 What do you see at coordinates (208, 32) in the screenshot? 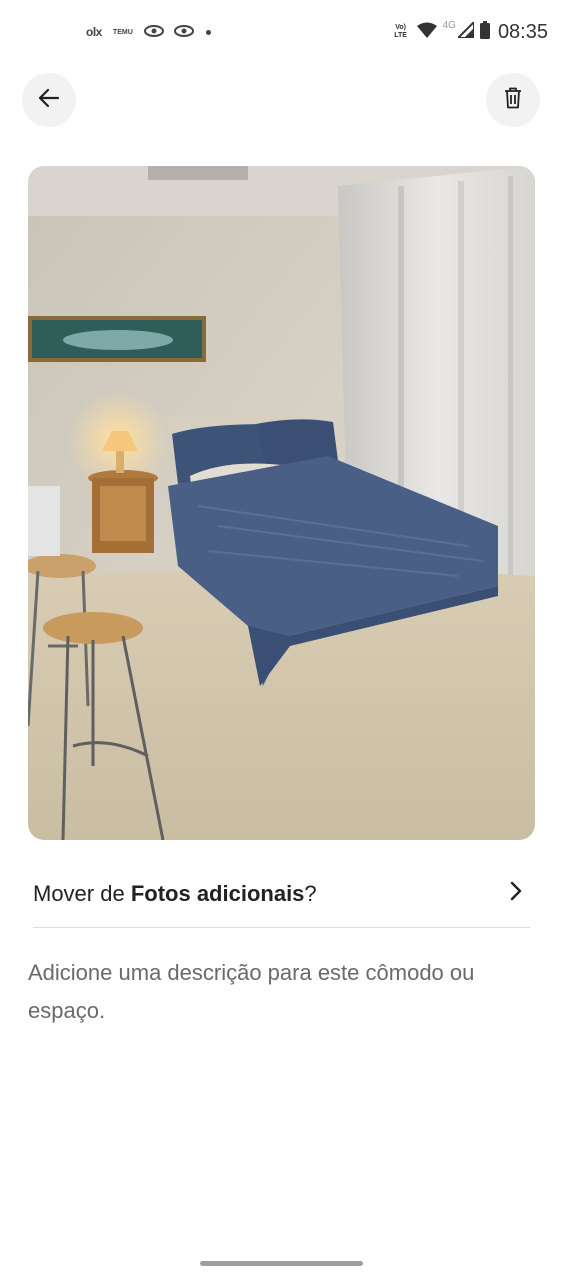
I see `more-notifications-dot-icon` at bounding box center [208, 32].